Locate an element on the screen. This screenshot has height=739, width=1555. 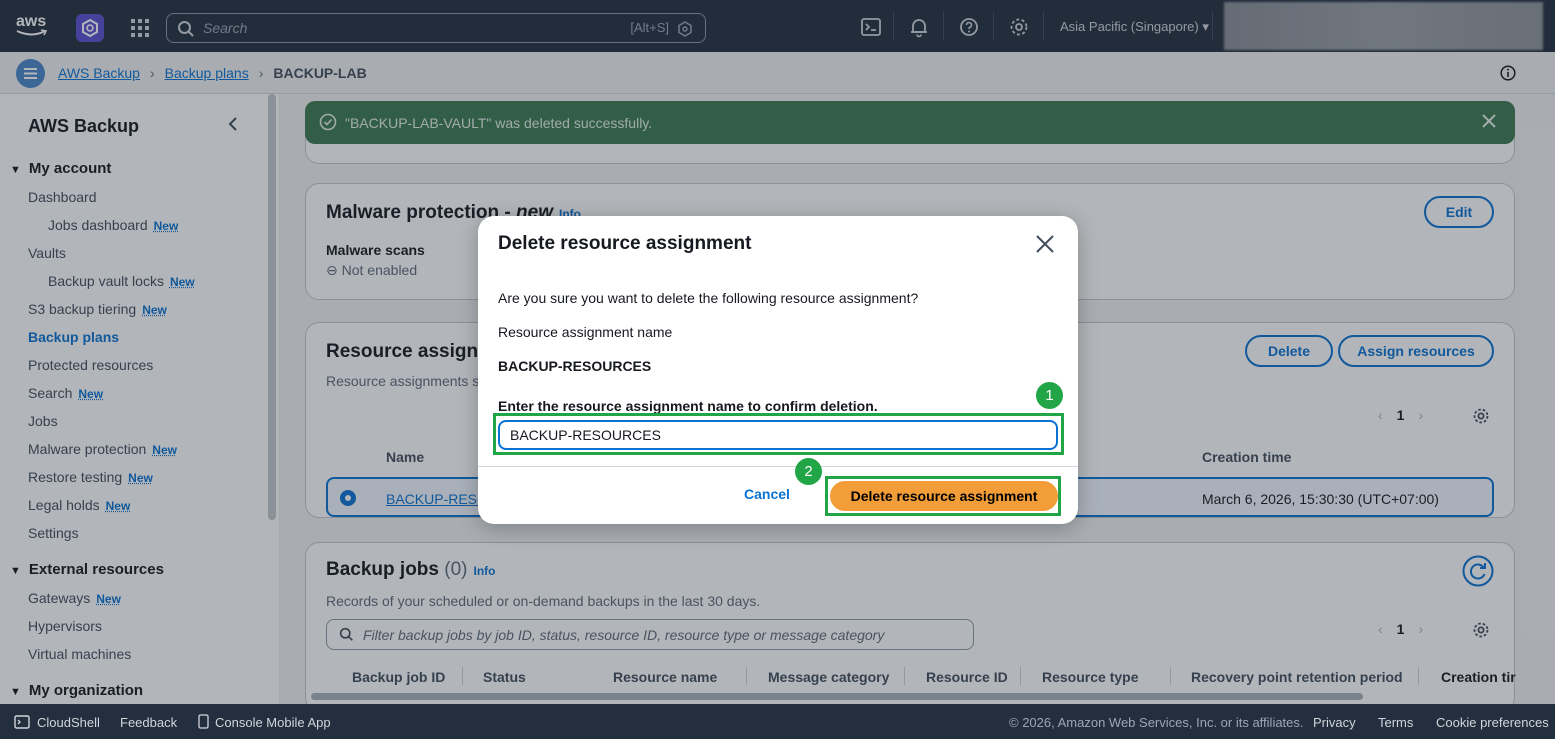
confirm-name-input is located at coordinates (778, 435).